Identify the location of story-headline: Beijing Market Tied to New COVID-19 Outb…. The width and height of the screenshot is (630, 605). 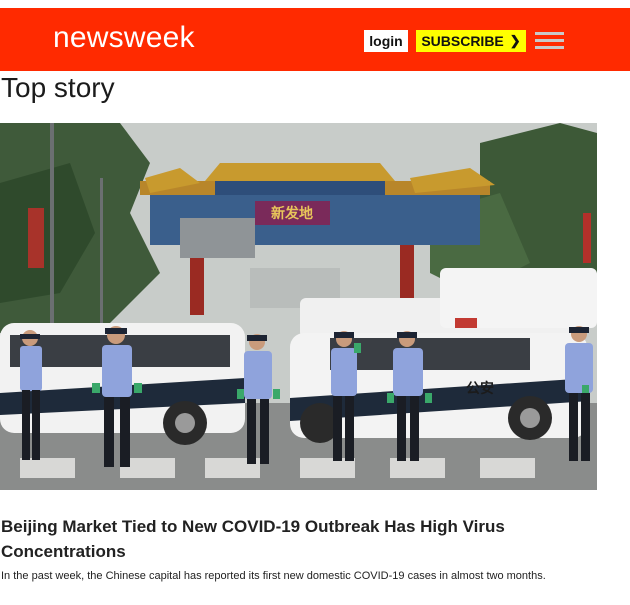
(281, 539).